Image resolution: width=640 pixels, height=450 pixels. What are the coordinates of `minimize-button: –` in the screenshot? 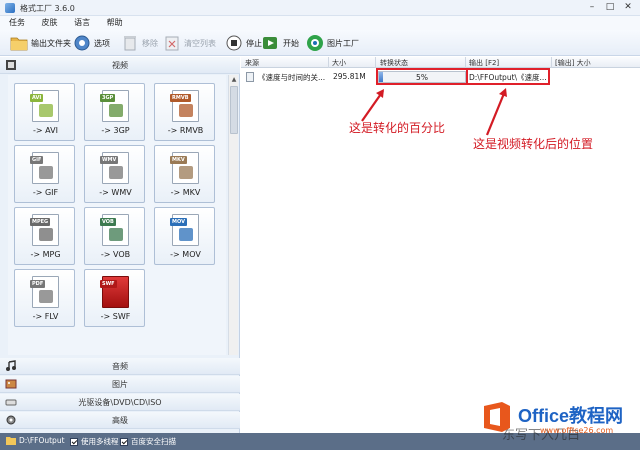 It's located at (592, 7).